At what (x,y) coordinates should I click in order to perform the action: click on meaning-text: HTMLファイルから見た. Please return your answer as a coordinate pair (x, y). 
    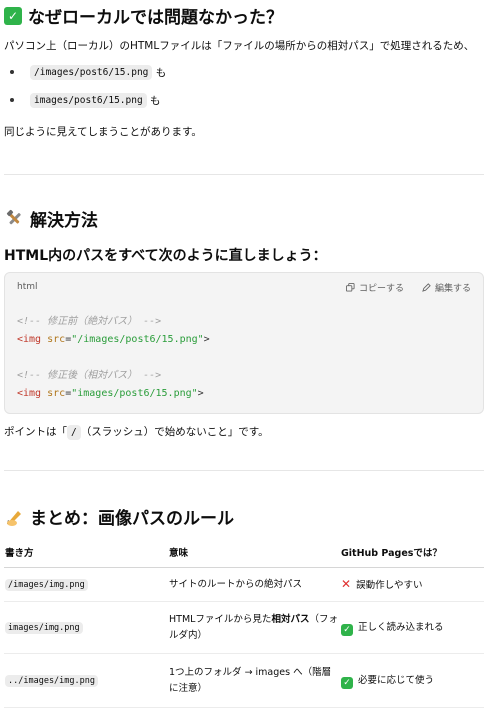
    Looking at the image, I should click on (220, 619).